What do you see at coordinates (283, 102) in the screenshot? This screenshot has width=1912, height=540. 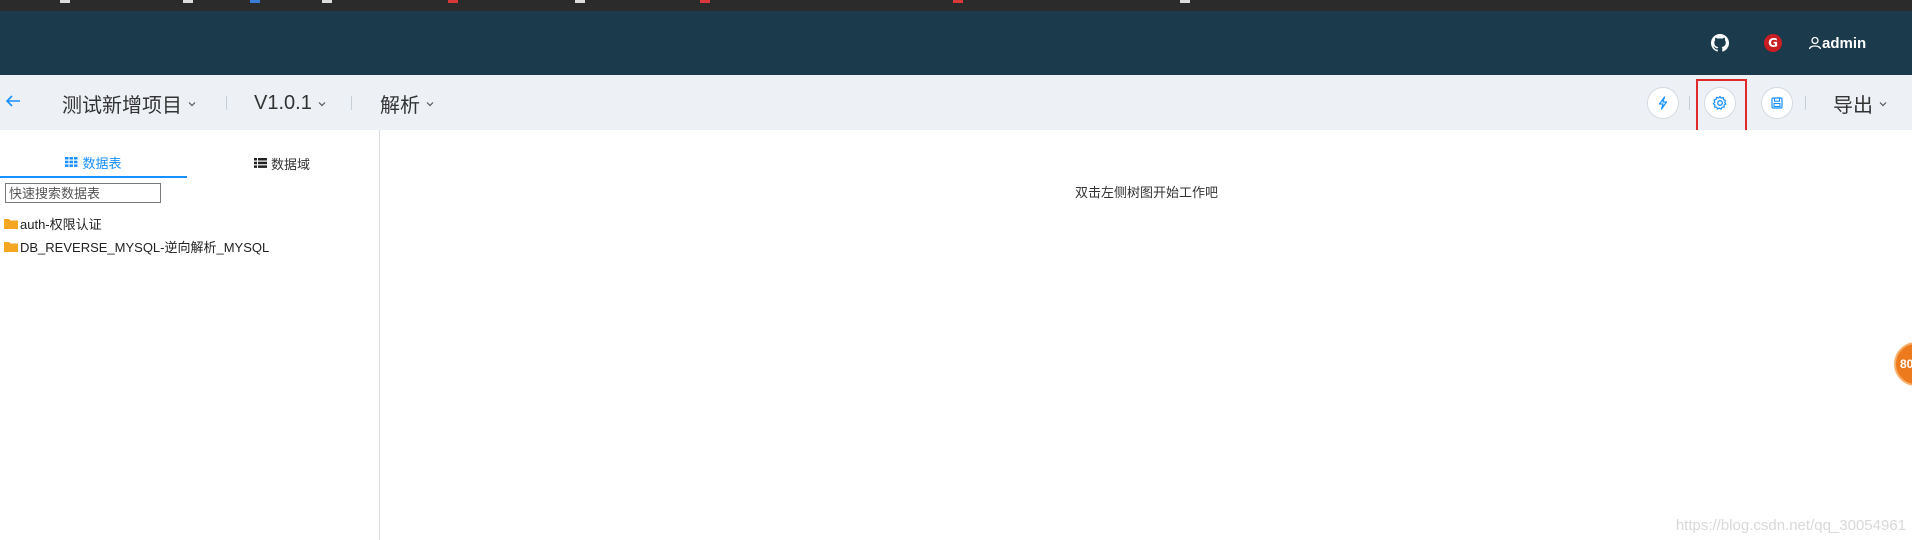 I see `version-label: V1.0.1` at bounding box center [283, 102].